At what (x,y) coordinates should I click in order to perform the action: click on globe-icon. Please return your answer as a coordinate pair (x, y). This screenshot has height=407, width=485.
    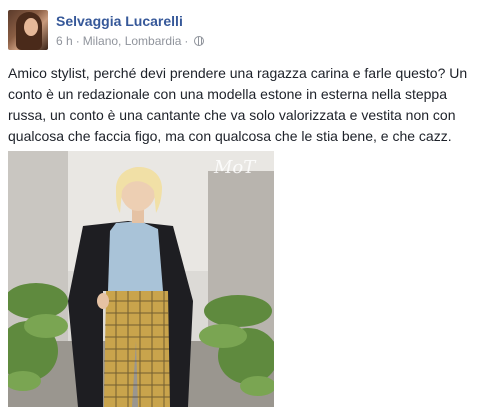
    Looking at the image, I should click on (199, 41).